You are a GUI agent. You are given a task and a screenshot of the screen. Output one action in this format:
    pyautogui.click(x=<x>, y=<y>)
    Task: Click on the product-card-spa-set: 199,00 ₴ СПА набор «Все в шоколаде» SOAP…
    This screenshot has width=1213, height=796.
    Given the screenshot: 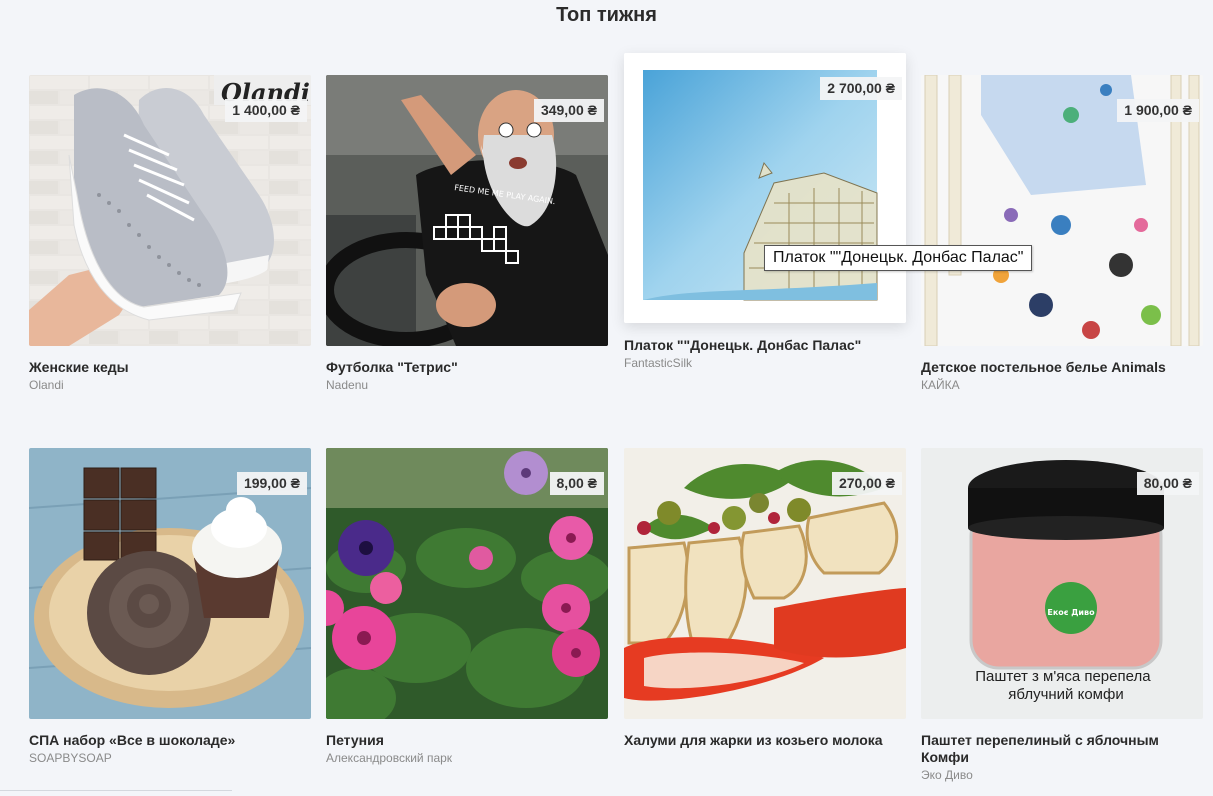 What is the action you would take?
    pyautogui.click(x=170, y=607)
    